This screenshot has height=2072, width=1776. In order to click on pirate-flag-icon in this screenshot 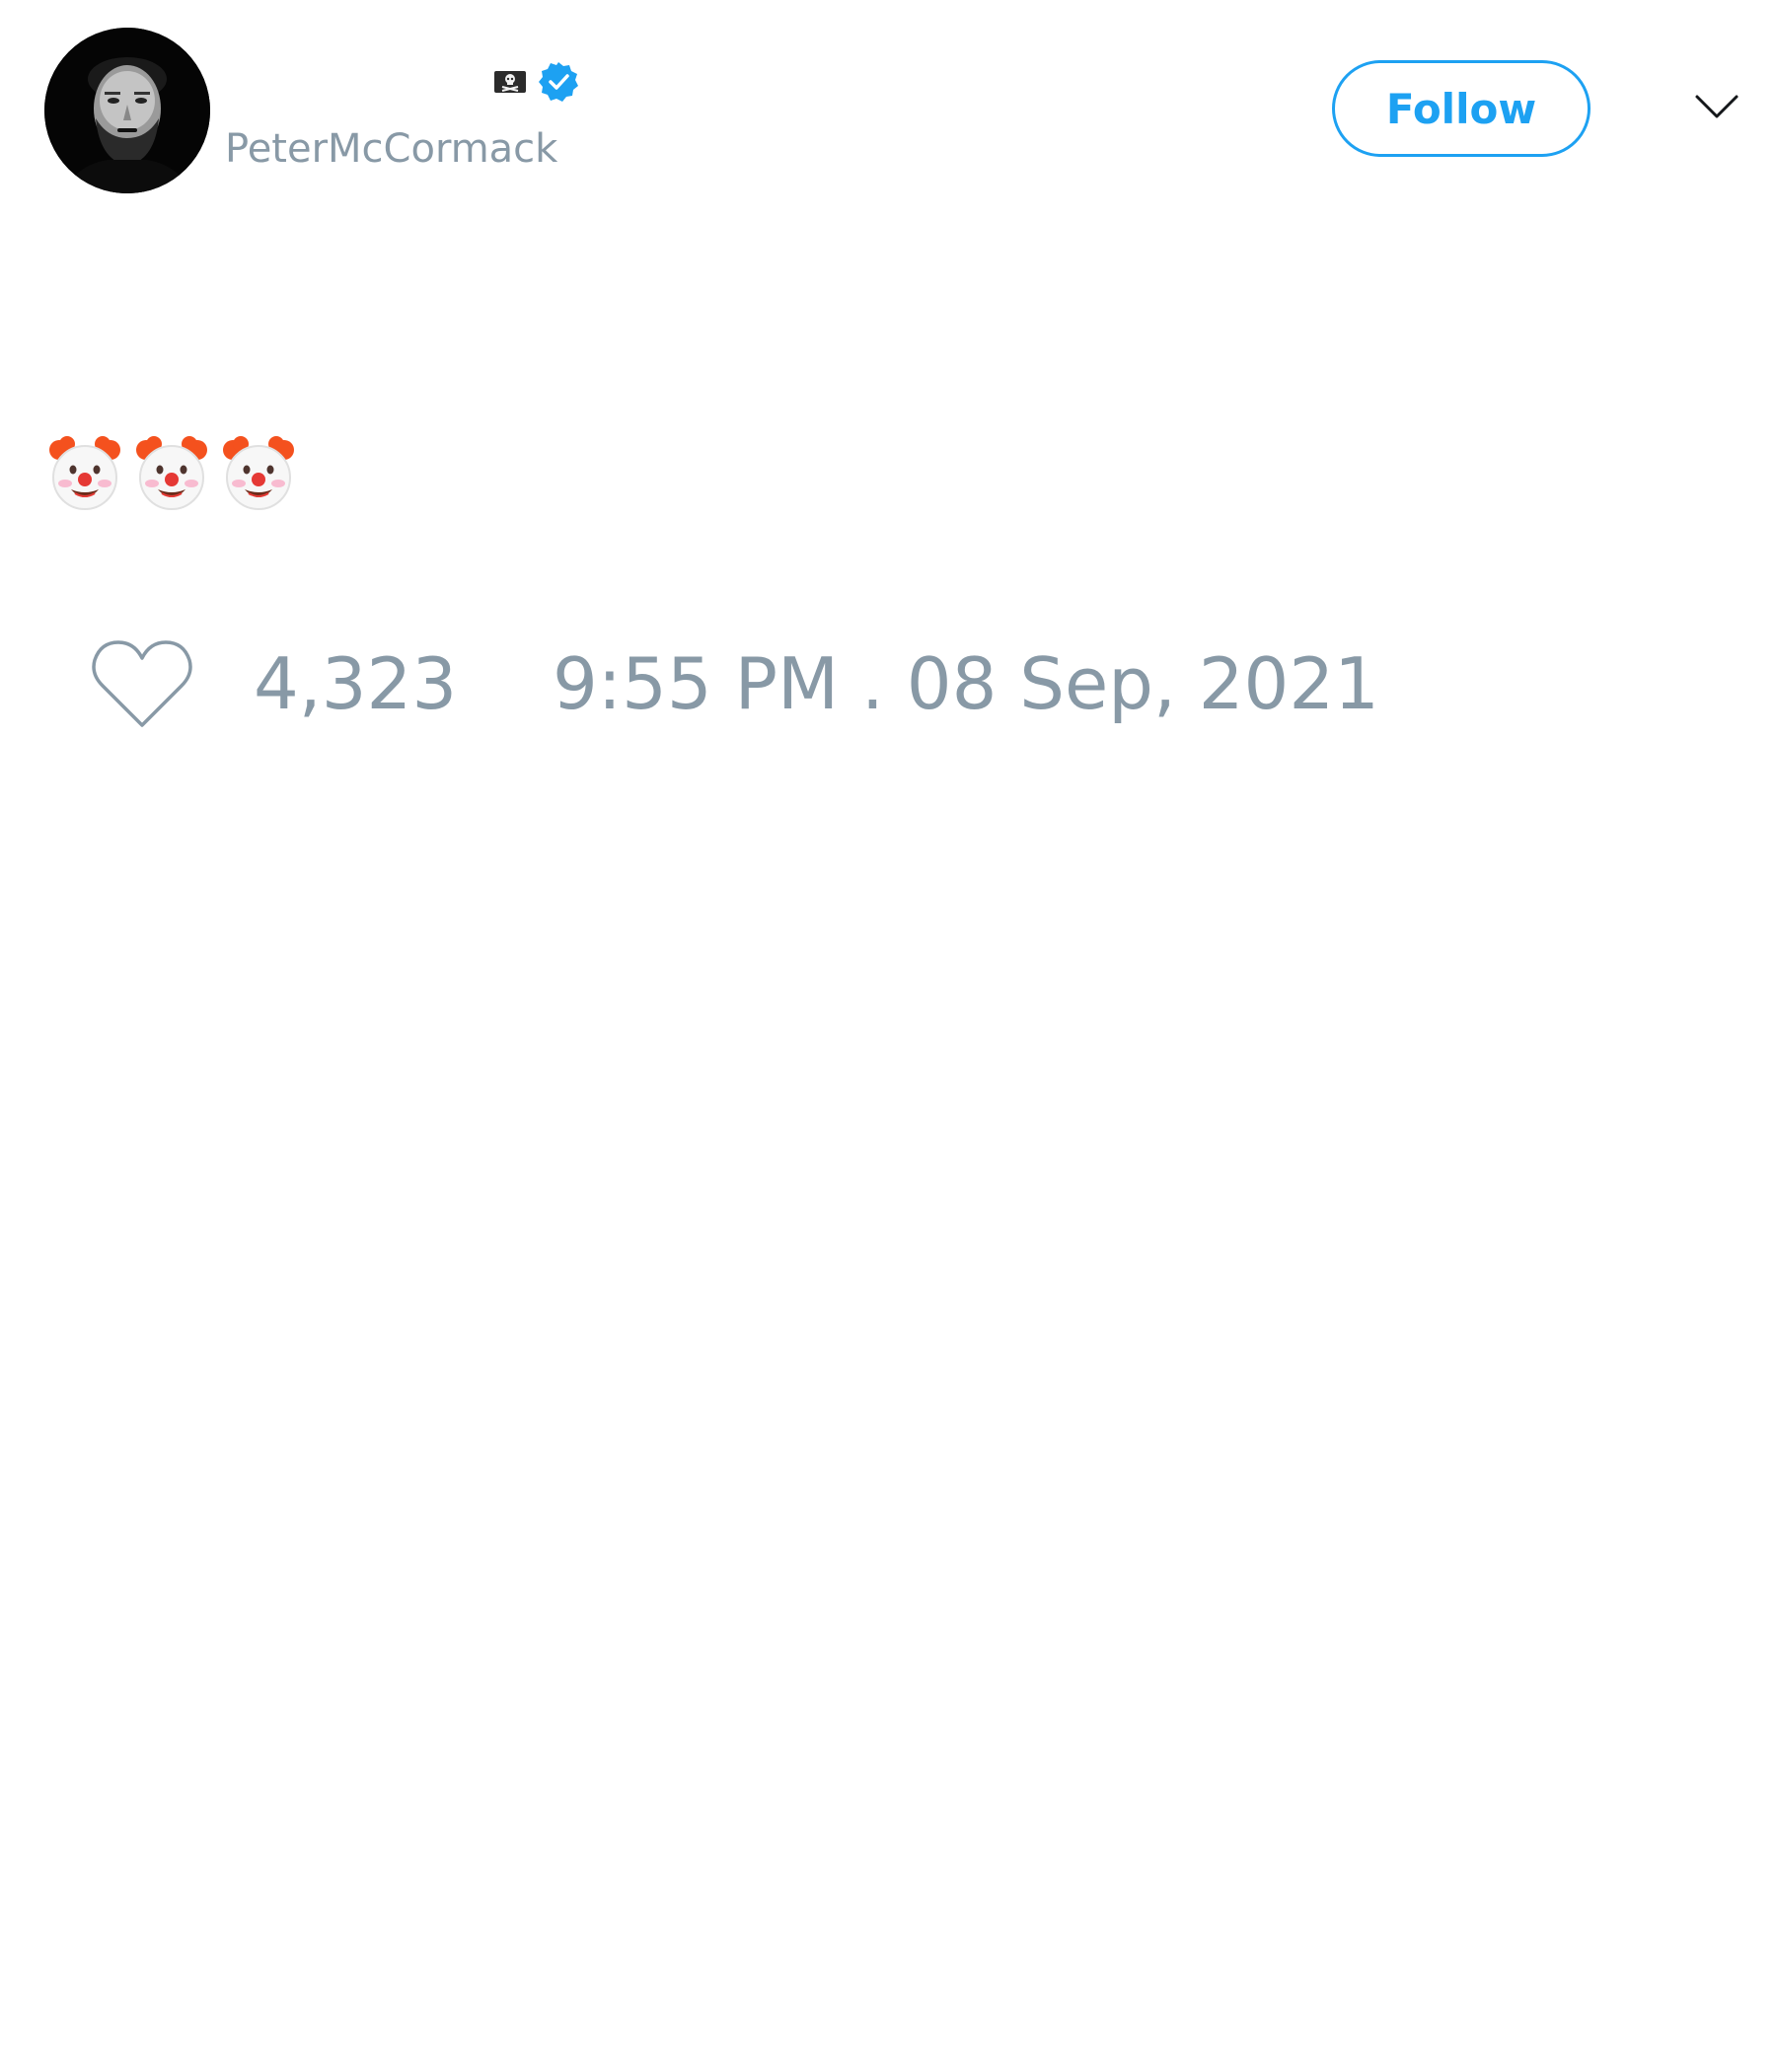, I will do `click(511, 82)`.